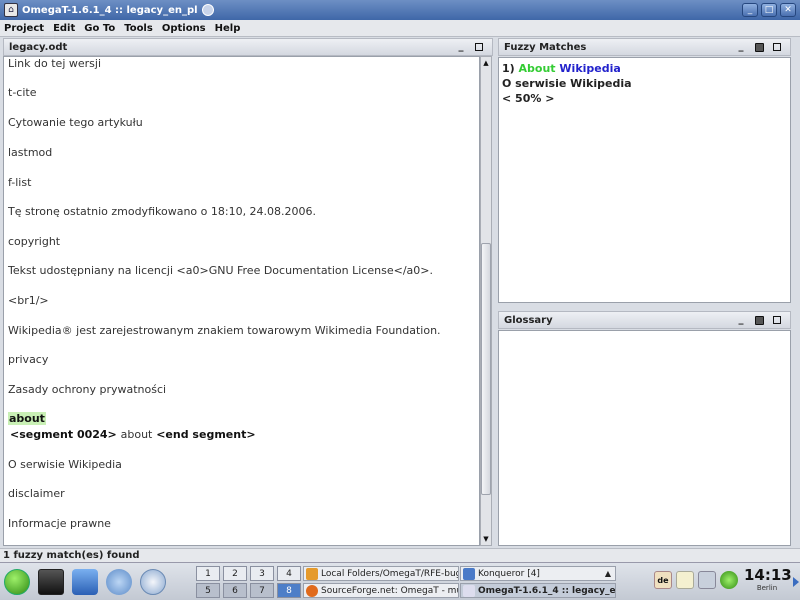  What do you see at coordinates (235, 590) in the screenshot?
I see `desktop-6: 6` at bounding box center [235, 590].